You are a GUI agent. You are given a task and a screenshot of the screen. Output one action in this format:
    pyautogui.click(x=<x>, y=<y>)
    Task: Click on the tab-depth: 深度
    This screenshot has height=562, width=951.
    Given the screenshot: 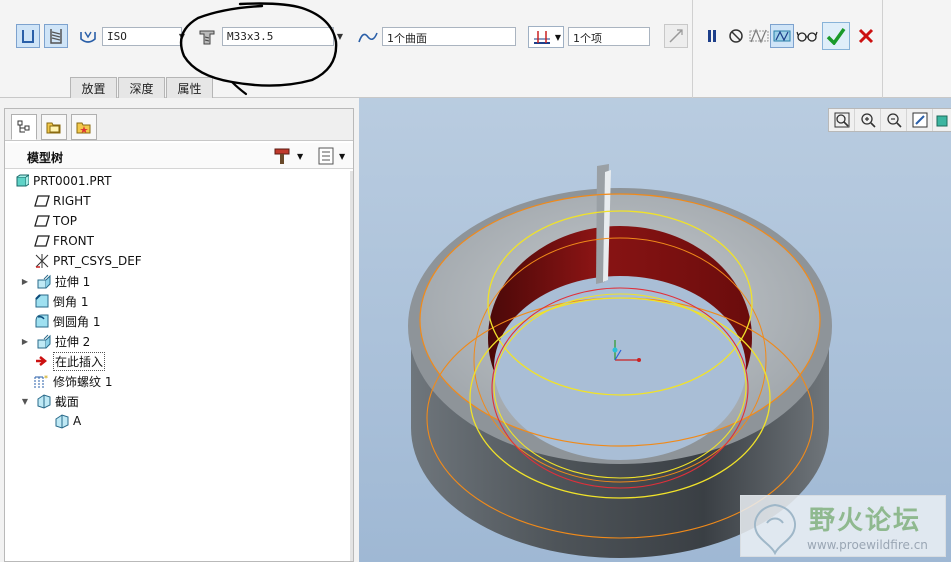 What is the action you would take?
    pyautogui.click(x=141, y=87)
    